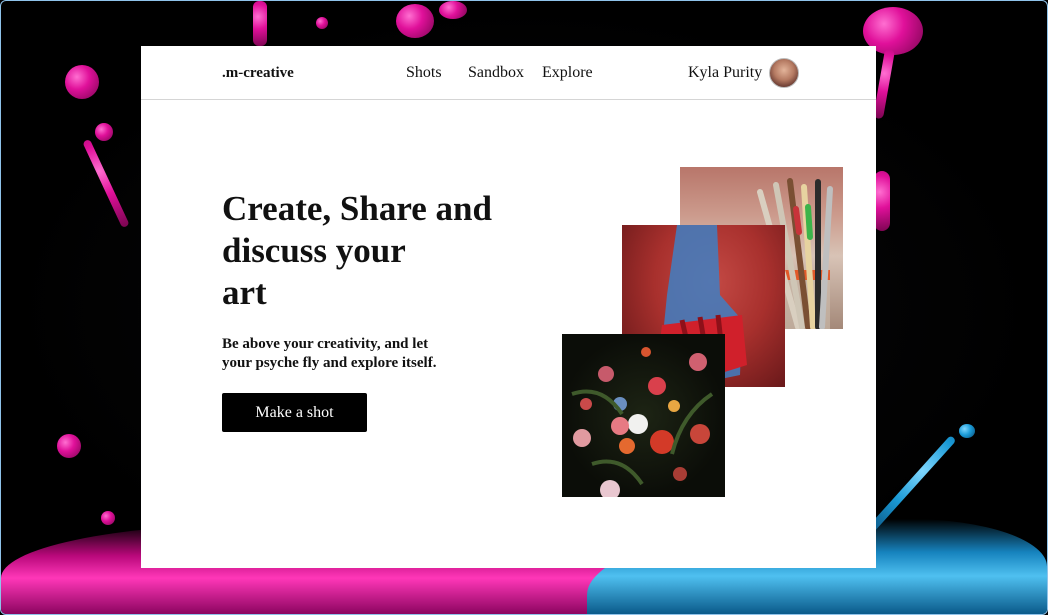 The image size is (1048, 615). What do you see at coordinates (567, 73) in the screenshot?
I see `nav-link-explore: Explore` at bounding box center [567, 73].